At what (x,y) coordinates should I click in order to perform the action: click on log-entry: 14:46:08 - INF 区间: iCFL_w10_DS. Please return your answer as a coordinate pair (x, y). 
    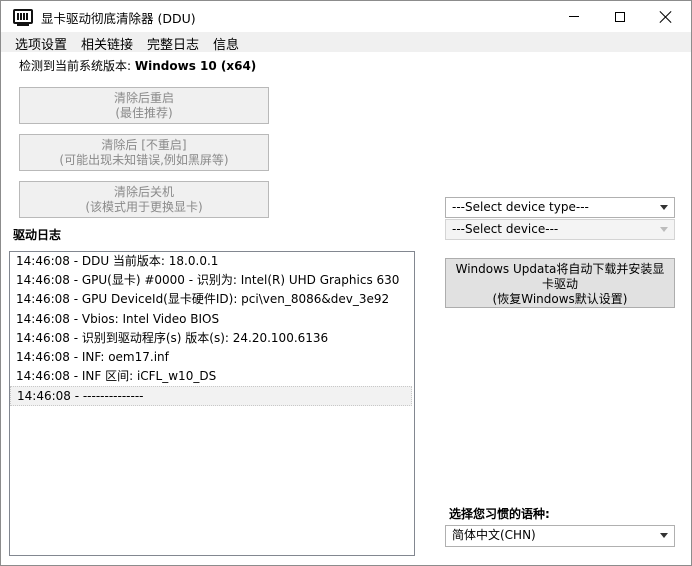
    Looking at the image, I should click on (212, 376).